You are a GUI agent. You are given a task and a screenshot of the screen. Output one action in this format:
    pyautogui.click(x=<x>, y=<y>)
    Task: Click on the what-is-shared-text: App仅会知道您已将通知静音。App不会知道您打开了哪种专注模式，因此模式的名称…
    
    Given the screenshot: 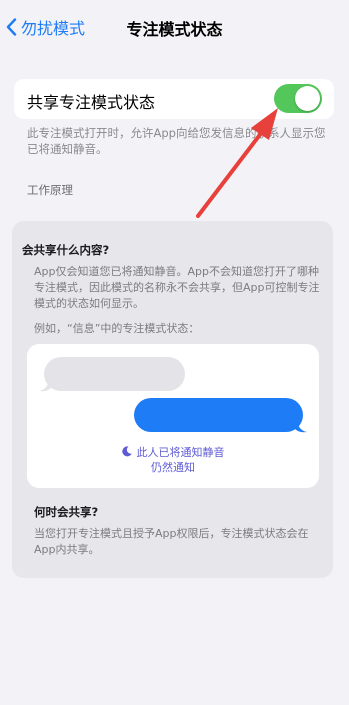 What is the action you would take?
    pyautogui.click(x=177, y=287)
    